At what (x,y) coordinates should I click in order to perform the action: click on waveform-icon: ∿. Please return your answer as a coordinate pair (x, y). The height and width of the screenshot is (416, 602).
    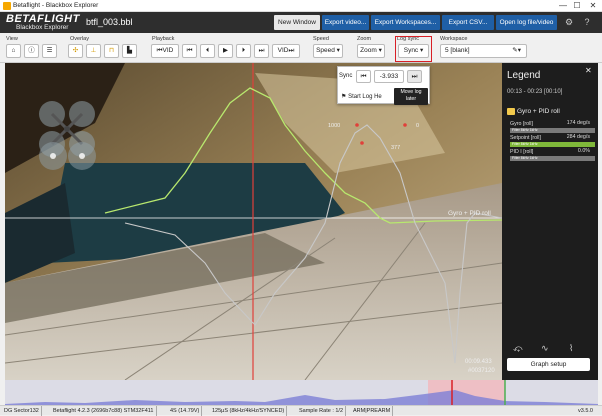
    Looking at the image, I should click on (545, 348).